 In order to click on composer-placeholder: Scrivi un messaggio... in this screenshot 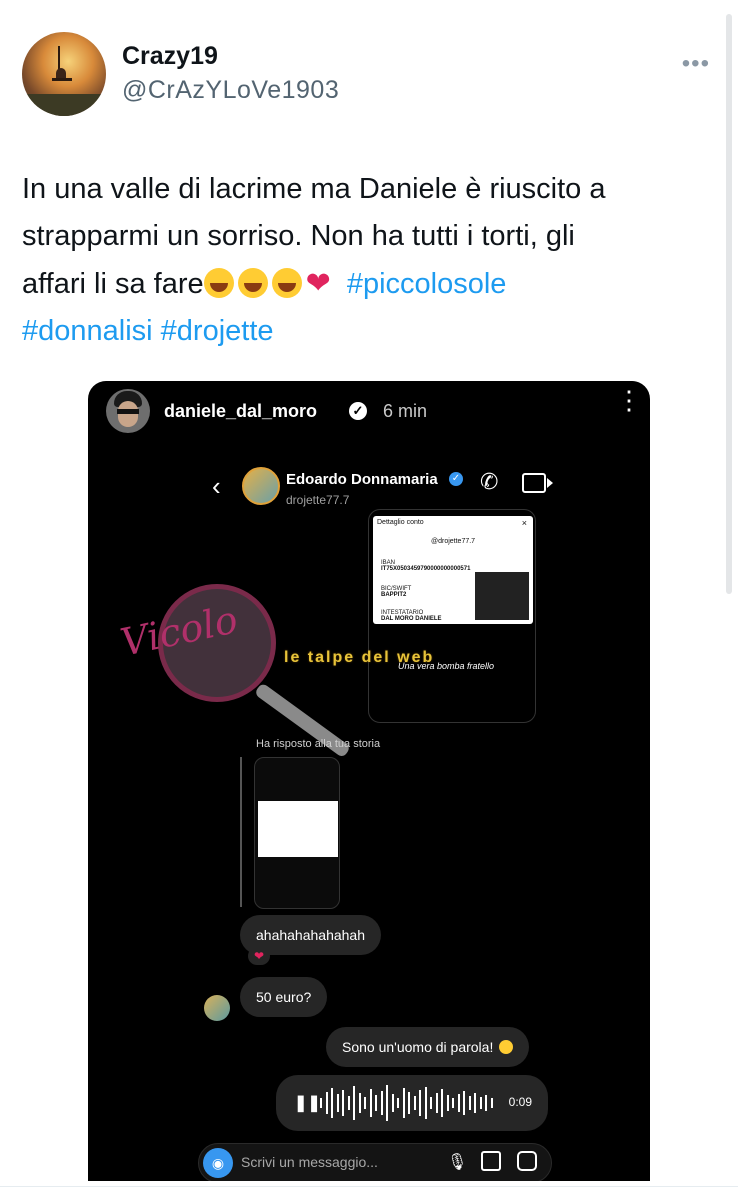, I will do `click(309, 1162)`.